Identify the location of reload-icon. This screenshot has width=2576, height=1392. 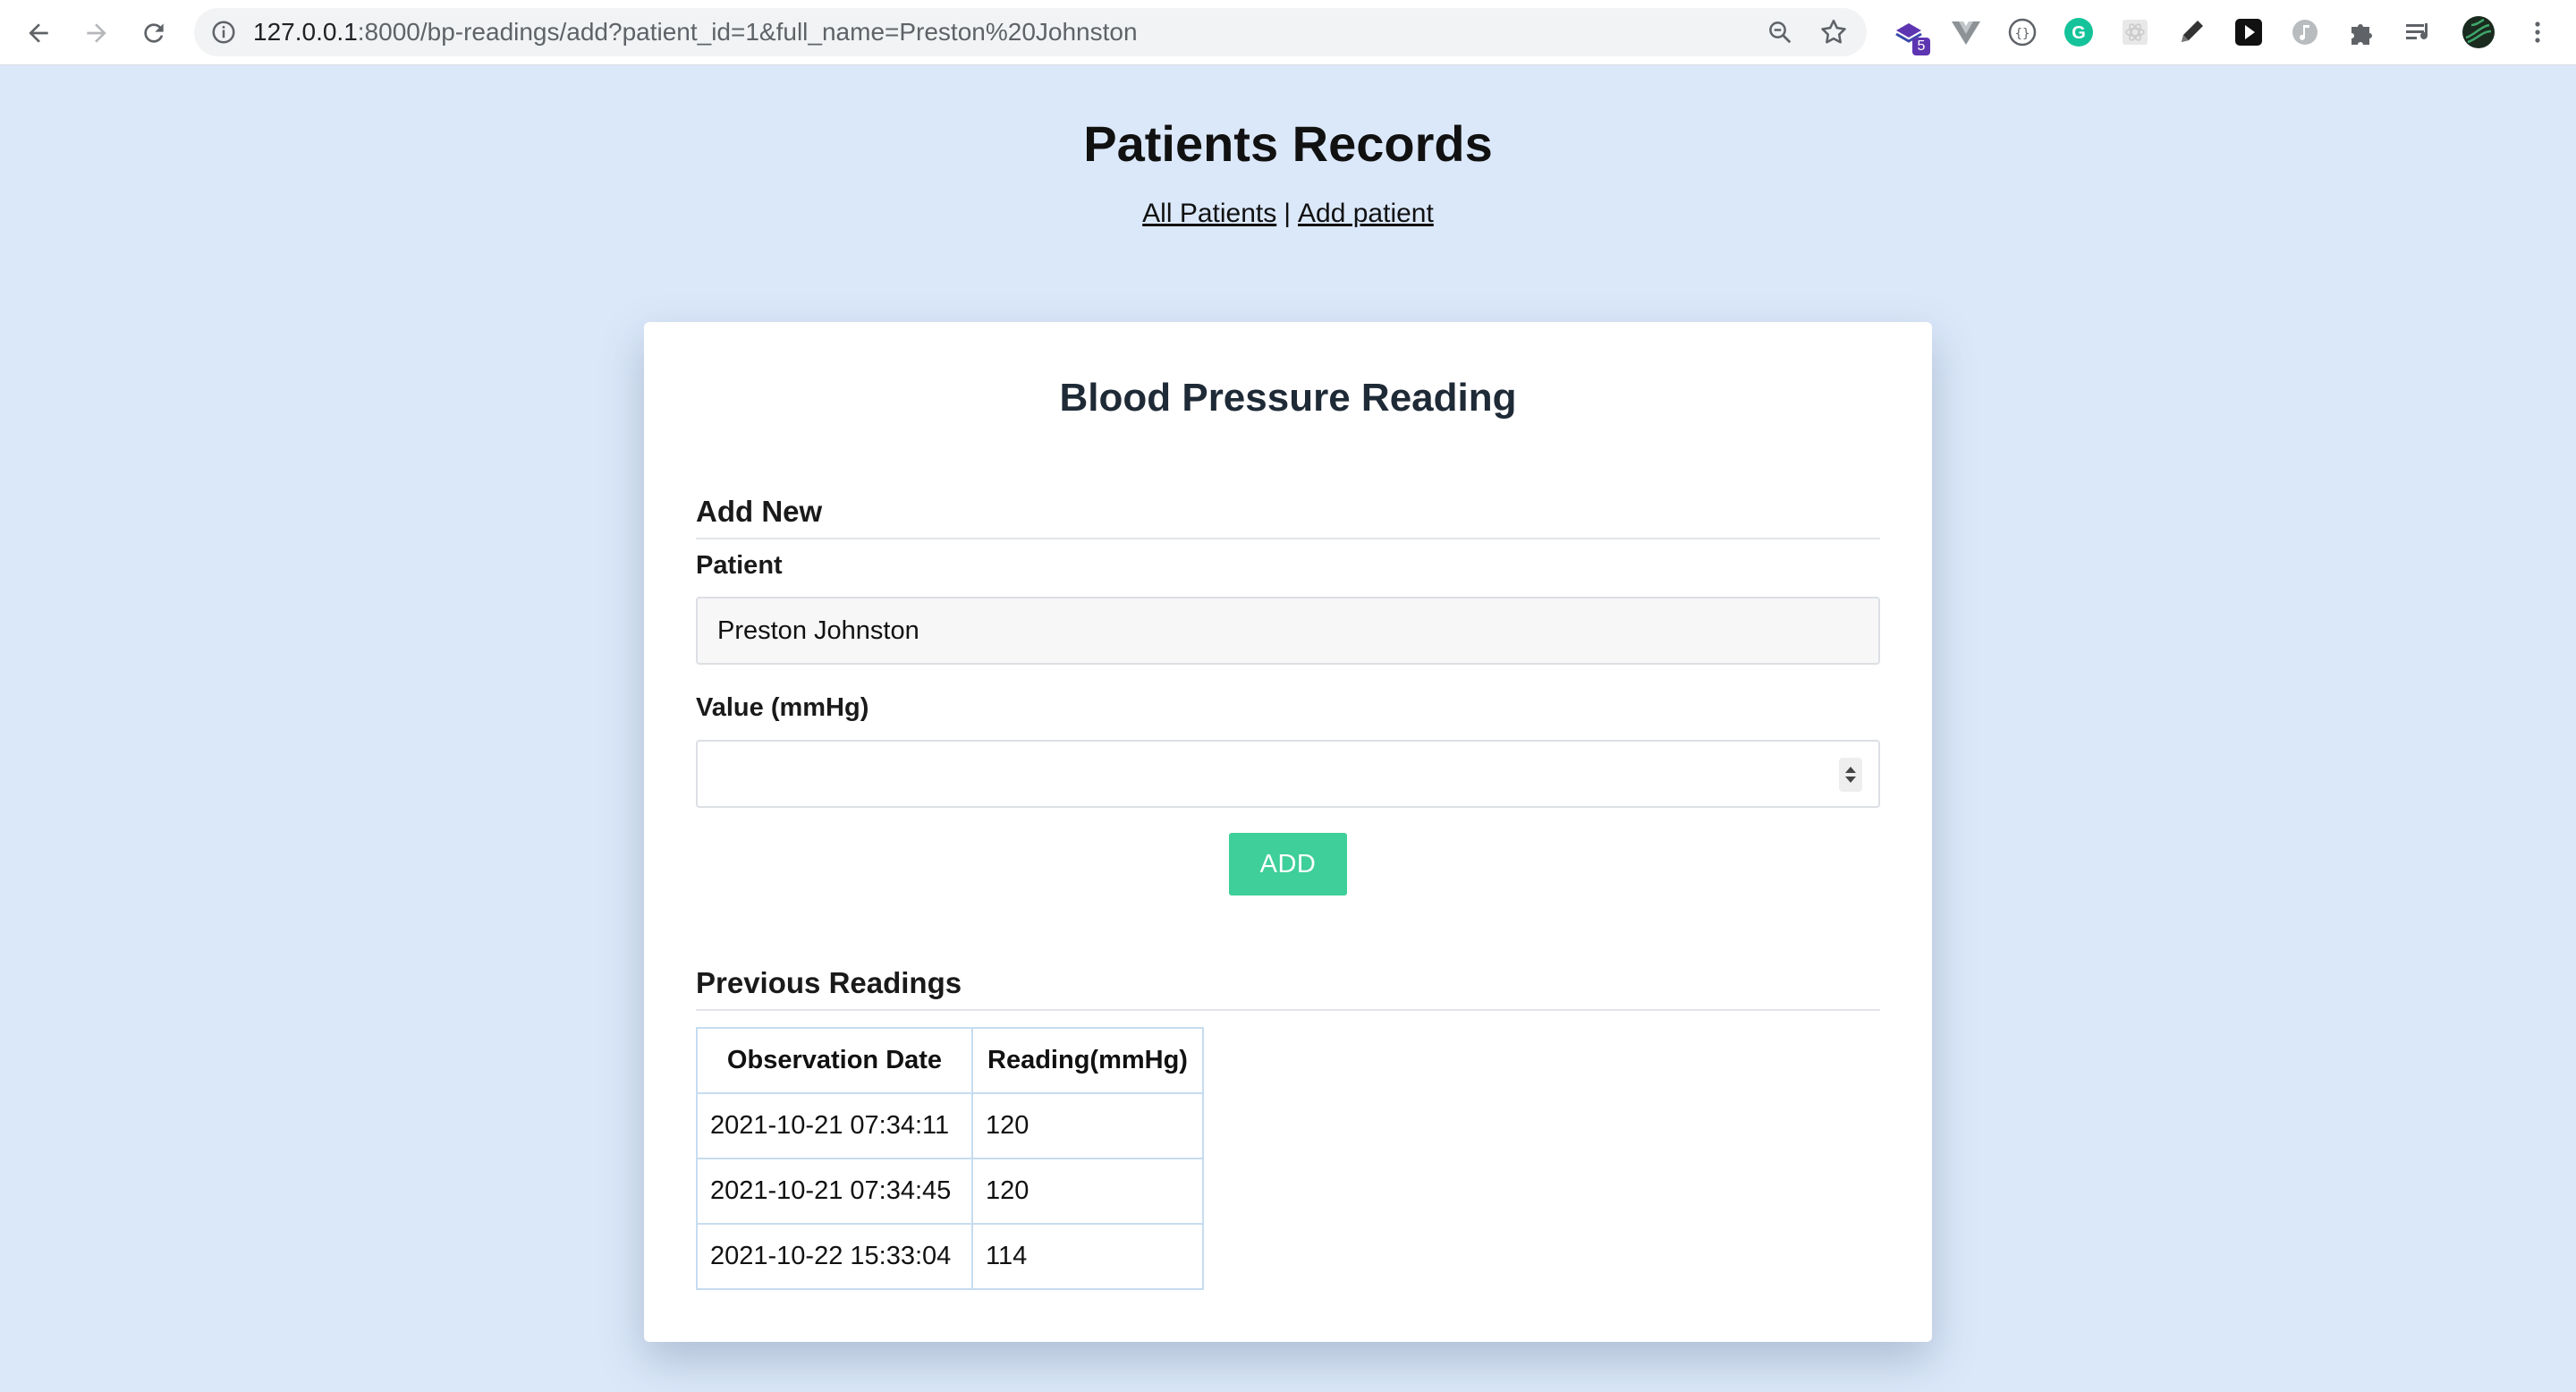
(154, 33).